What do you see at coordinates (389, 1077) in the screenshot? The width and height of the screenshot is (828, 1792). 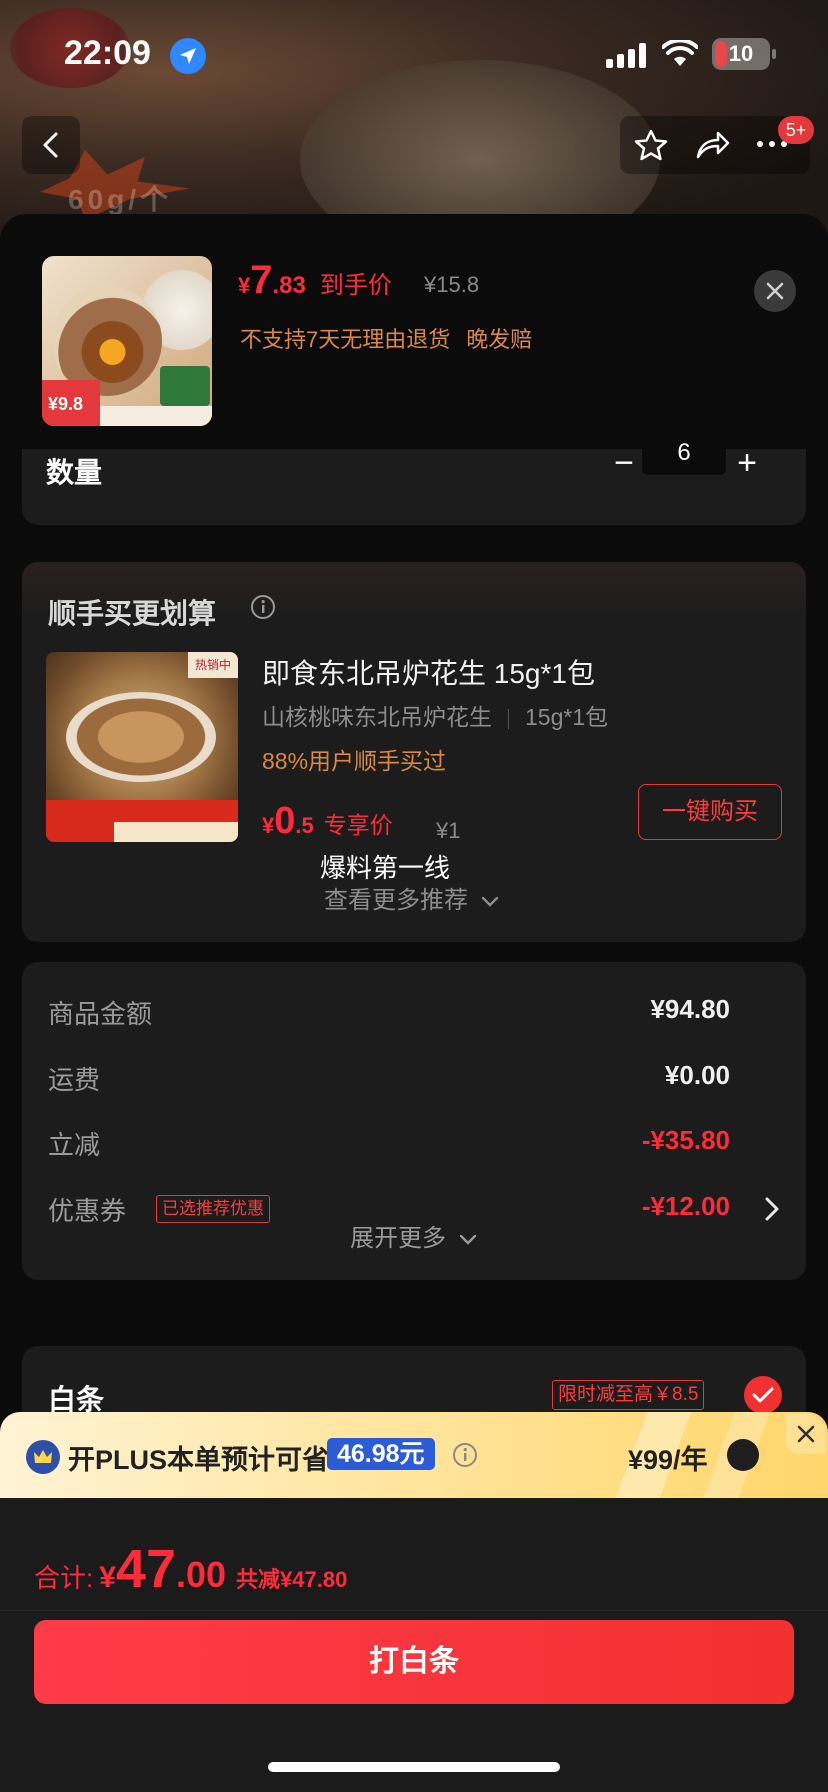 I see `summary-row-shipping: 运费 ¥0.00` at bounding box center [389, 1077].